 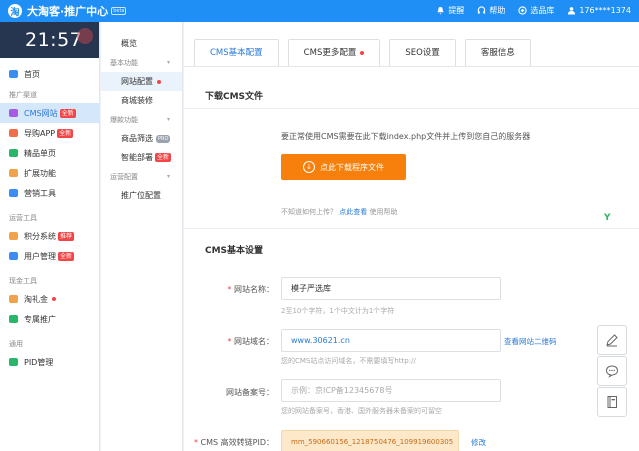 I want to click on sidebar-item-extend: 扩展功能, so click(x=49, y=173).